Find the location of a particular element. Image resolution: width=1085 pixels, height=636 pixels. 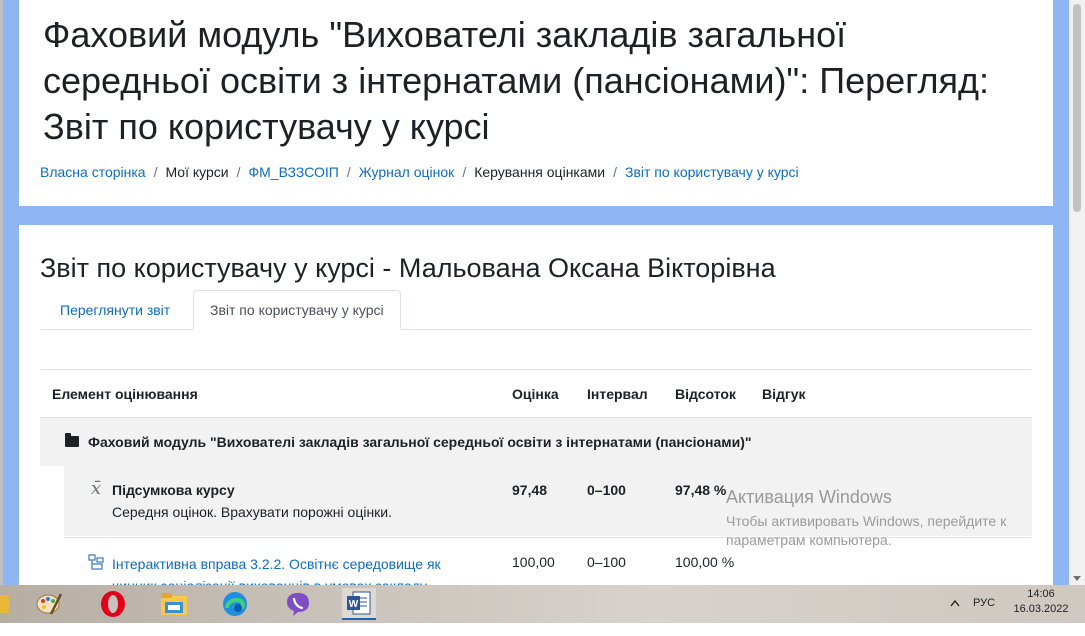

breadcrumb-course: ФМ_ВЗЗСОІП is located at coordinates (294, 172).